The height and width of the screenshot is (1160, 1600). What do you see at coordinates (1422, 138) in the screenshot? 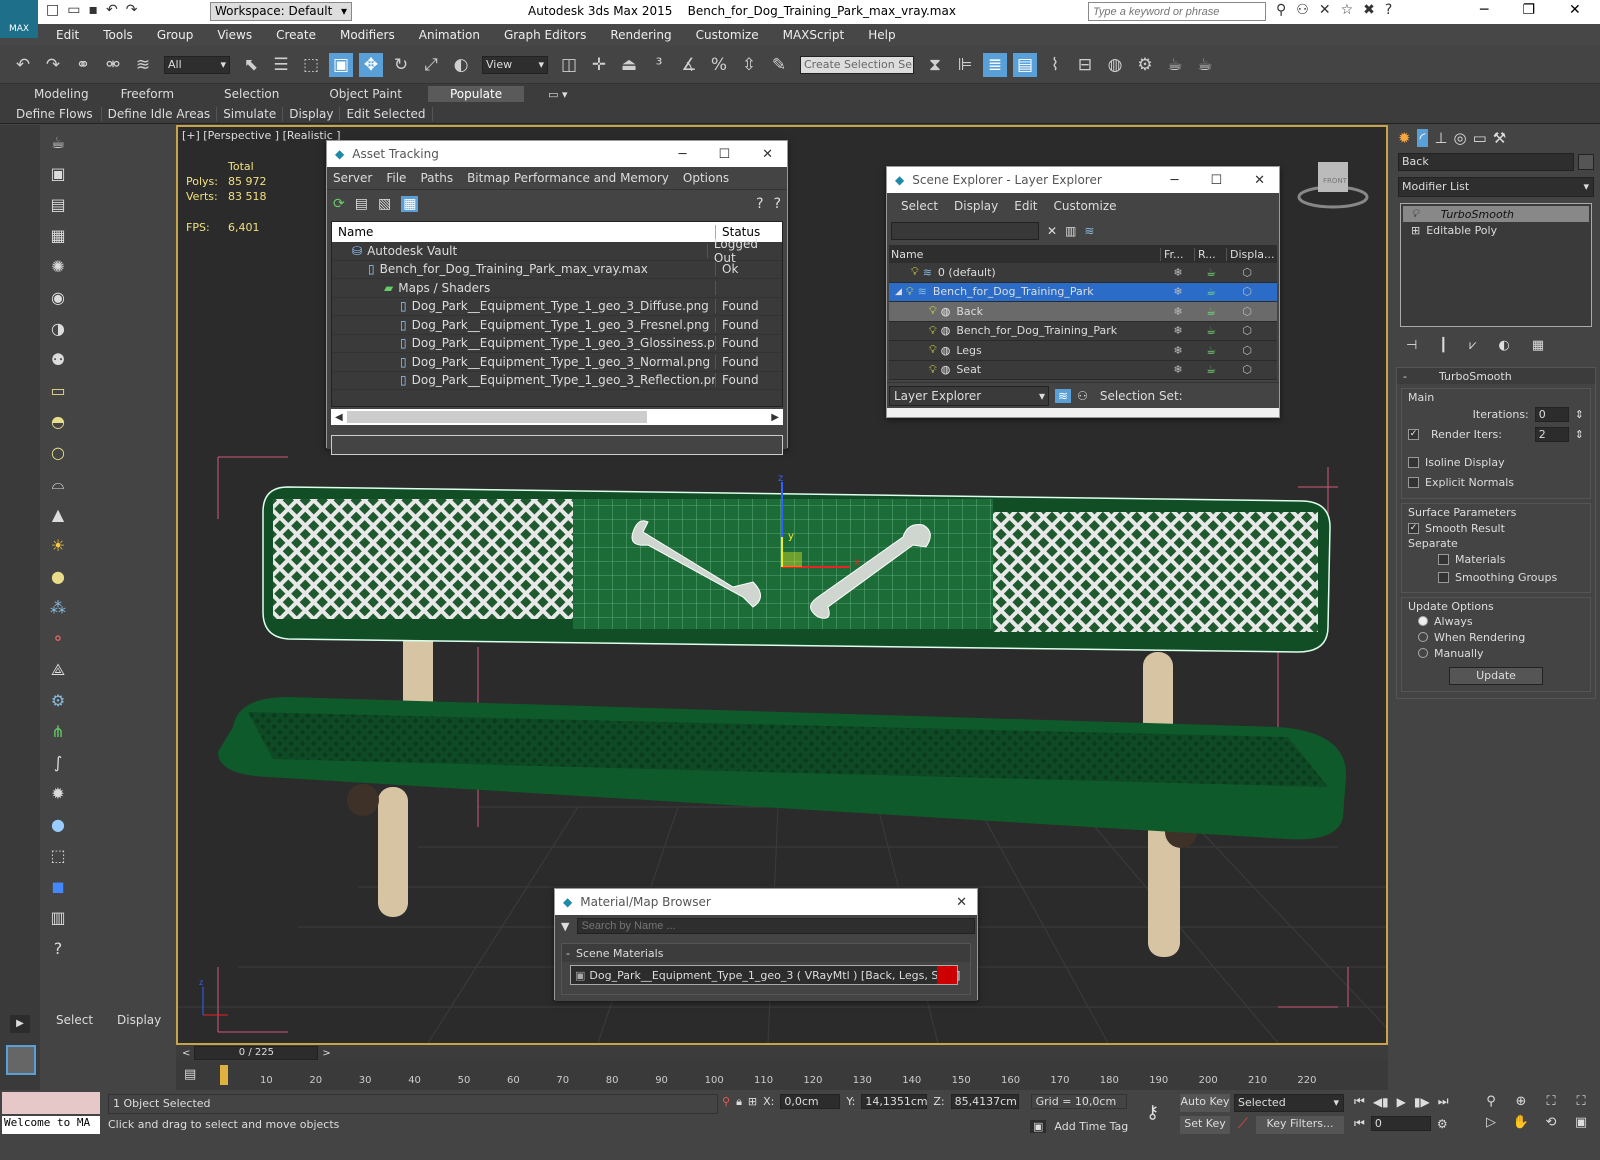
I see `modify-tab-icon: ◜` at bounding box center [1422, 138].